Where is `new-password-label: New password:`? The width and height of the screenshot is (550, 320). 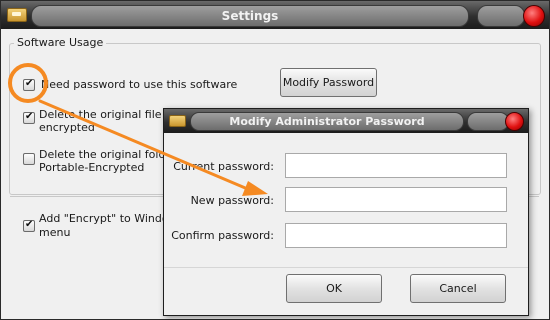 new-password-label: New password: is located at coordinates (232, 200).